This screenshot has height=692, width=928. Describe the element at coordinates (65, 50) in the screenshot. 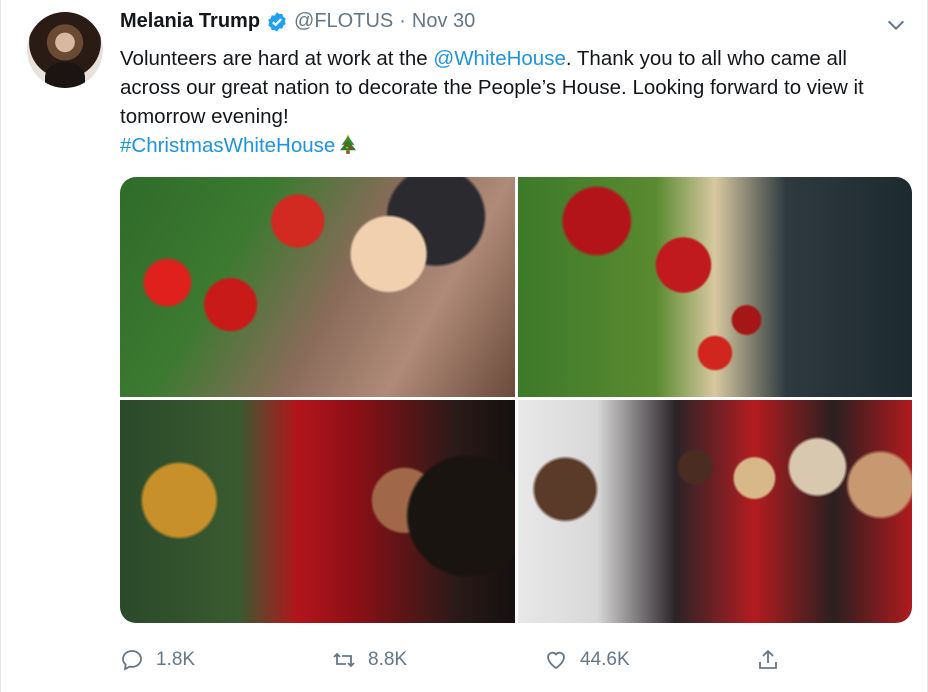

I see `avatar` at that location.